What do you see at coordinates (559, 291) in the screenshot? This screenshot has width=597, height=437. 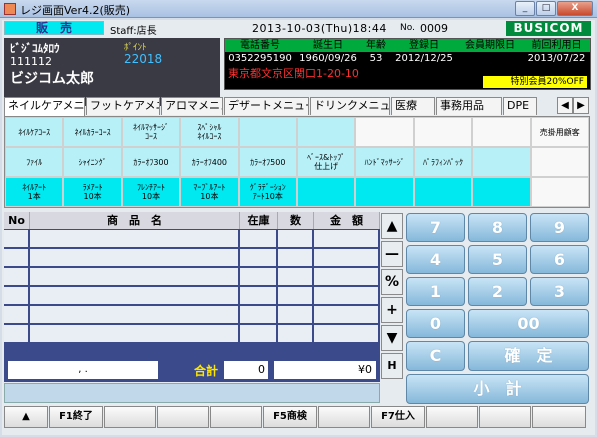 I see `key-3: 3` at bounding box center [559, 291].